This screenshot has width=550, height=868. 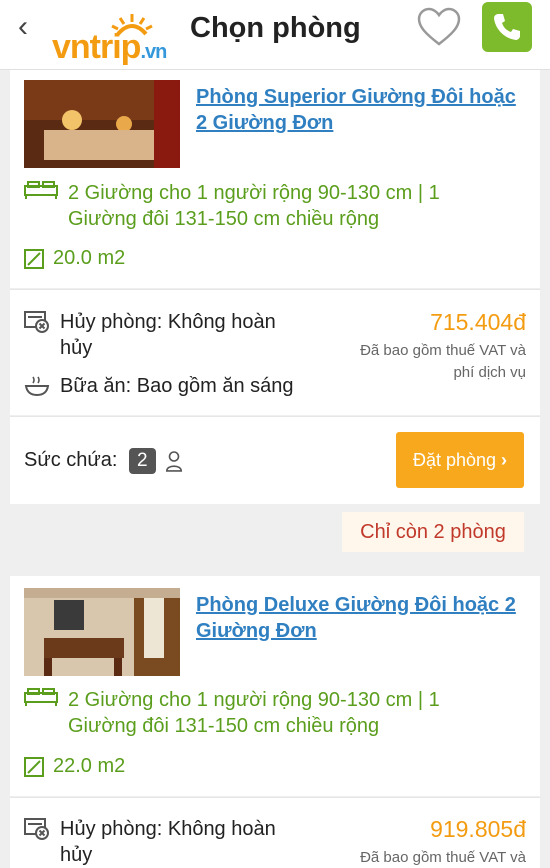 I want to click on rooms-left-badge: Chỉ còn 2 phòng, so click(x=433, y=532).